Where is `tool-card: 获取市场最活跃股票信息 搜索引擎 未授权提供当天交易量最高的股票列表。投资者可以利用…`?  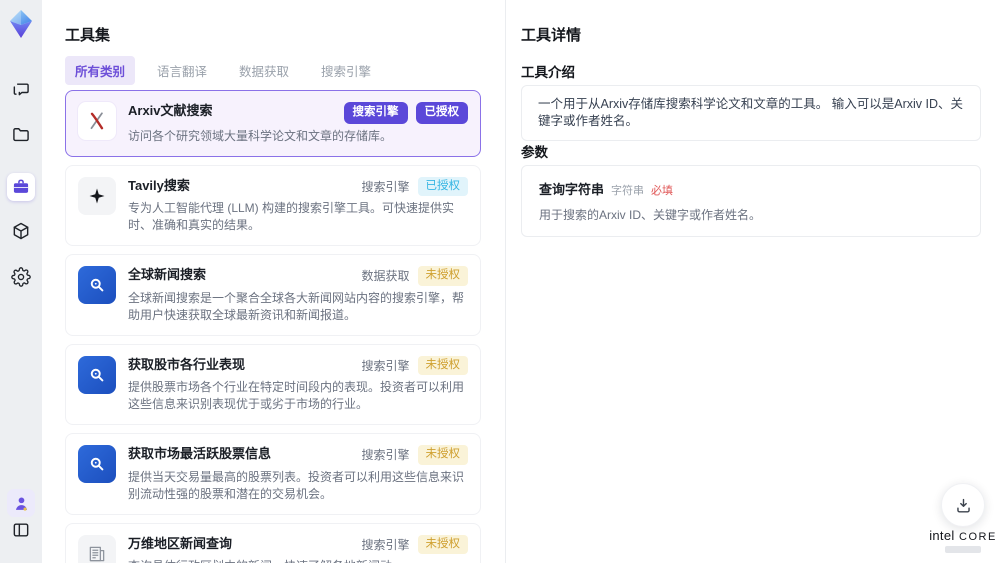 tool-card: 获取市场最活跃股票信息 搜索引擎 未授权提供当天交易量最高的股票列表。投资者可以利用… is located at coordinates (273, 474).